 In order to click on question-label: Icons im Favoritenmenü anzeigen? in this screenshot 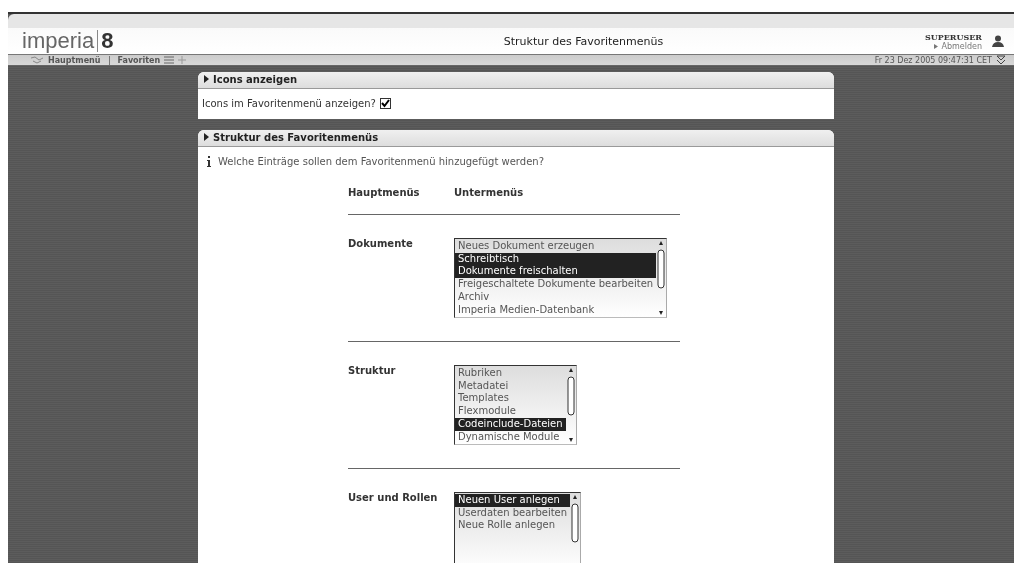, I will do `click(289, 103)`.